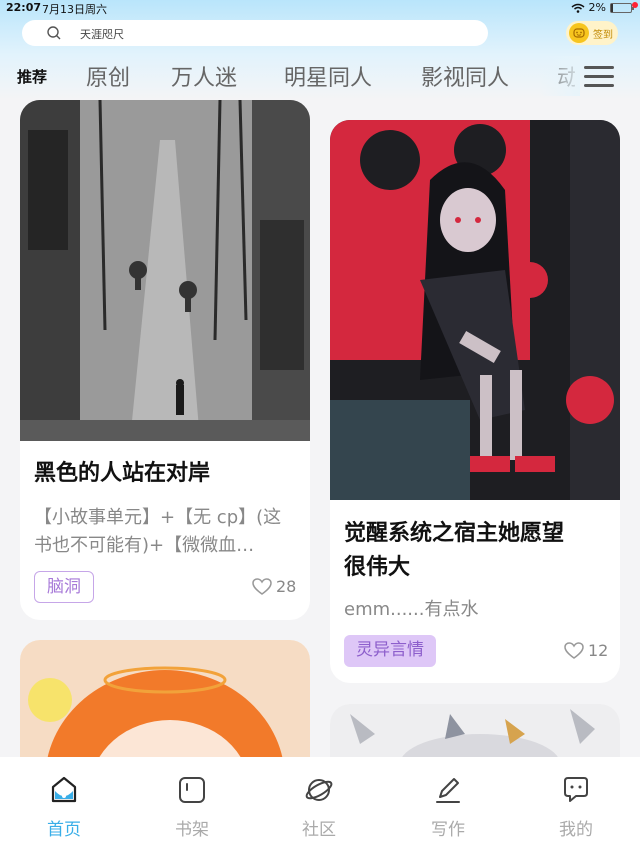 This screenshot has width=640, height=853. I want to click on category-tabs: 推荐 原创 万人迷 明星同人 影视同人 动, so click(320, 76).